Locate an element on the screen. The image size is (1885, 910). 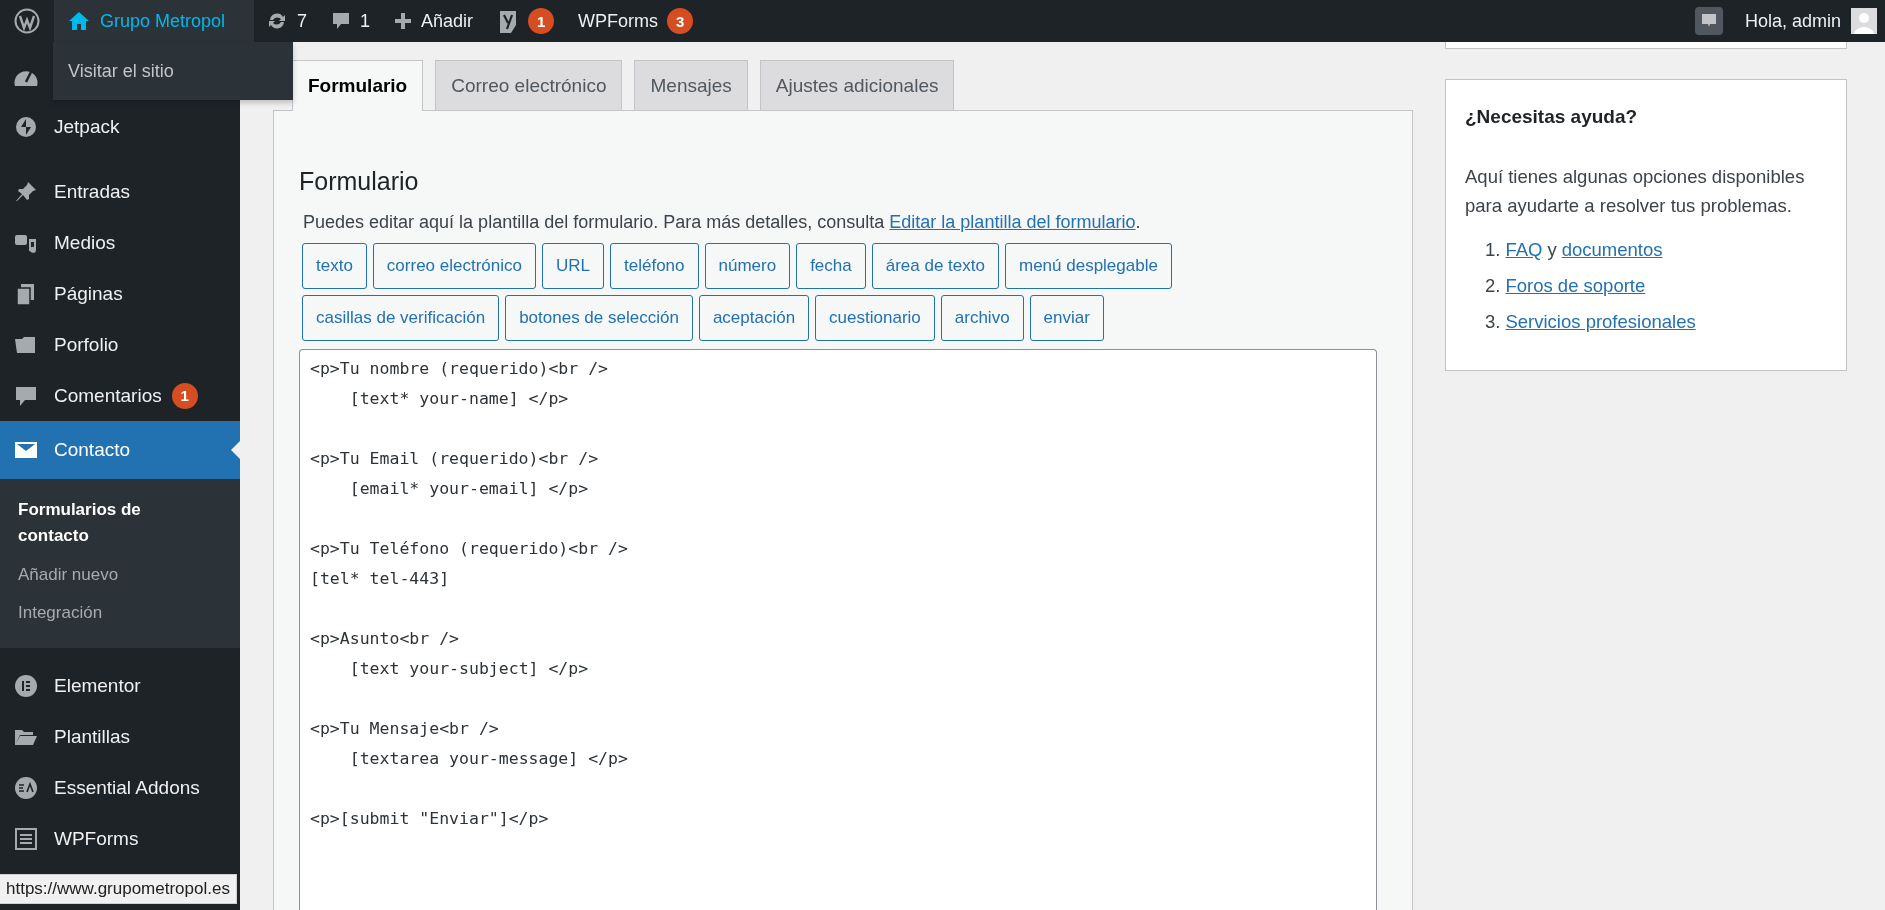
sidebar-item-label: WPForms is located at coordinates (96, 838).